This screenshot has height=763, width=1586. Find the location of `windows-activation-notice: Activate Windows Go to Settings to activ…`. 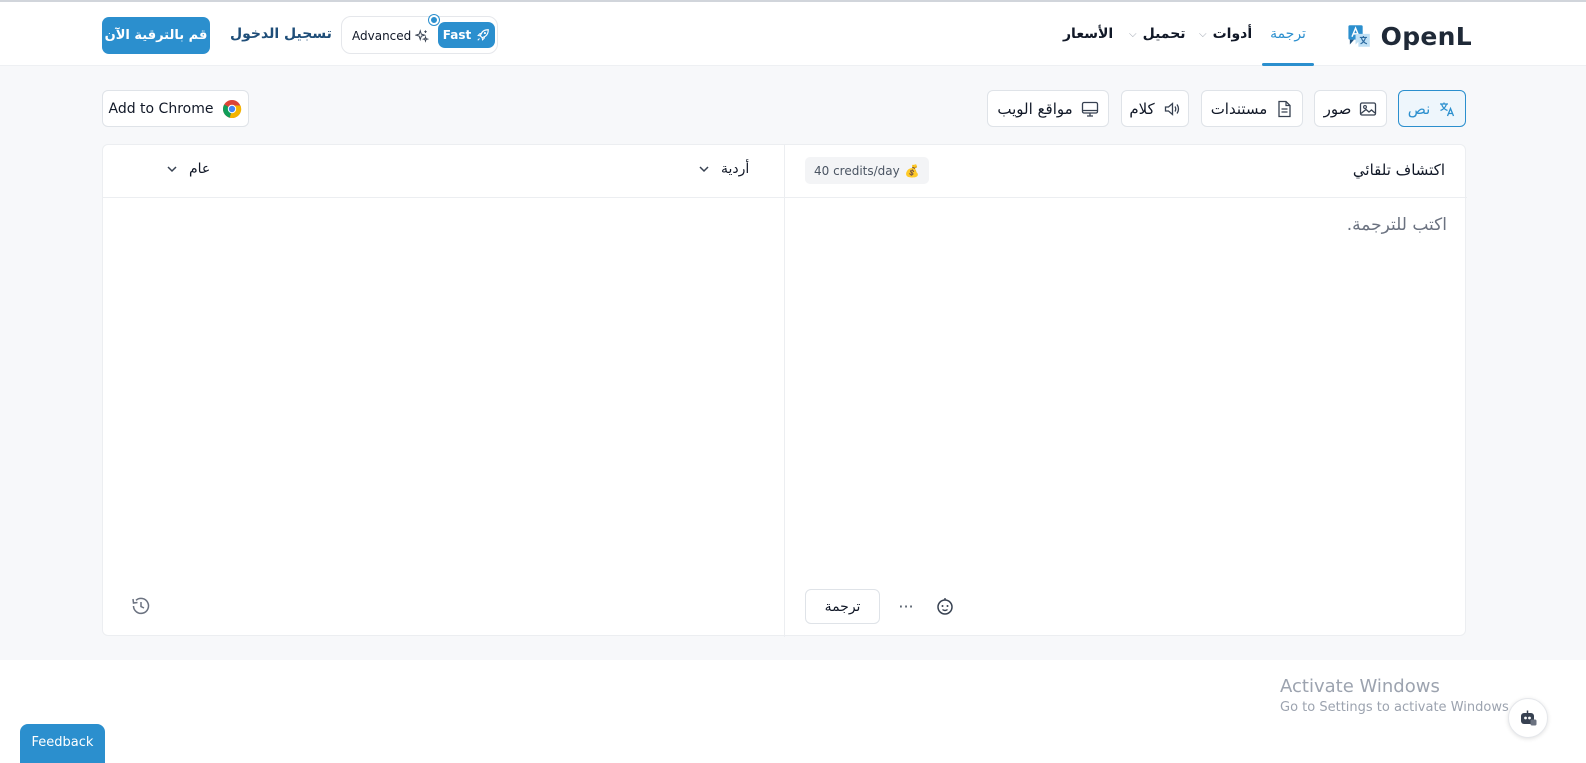

windows-activation-notice: Activate Windows Go to Settings to activ… is located at coordinates (1396, 695).